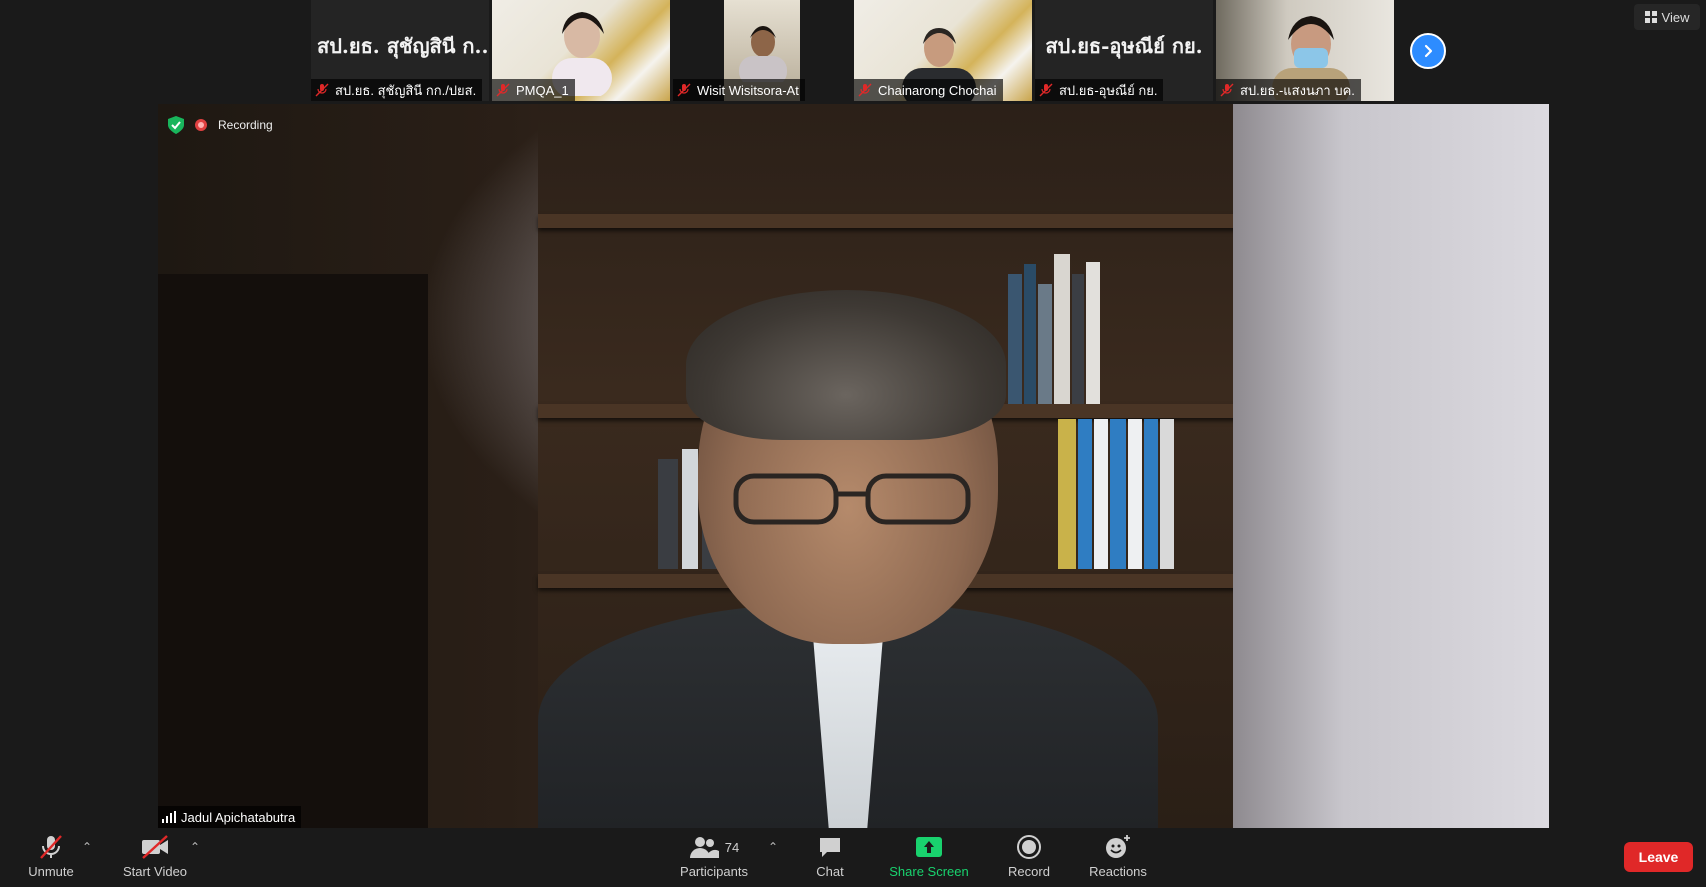  Describe the element at coordinates (245, 125) in the screenshot. I see `recording-label: Recording` at that location.